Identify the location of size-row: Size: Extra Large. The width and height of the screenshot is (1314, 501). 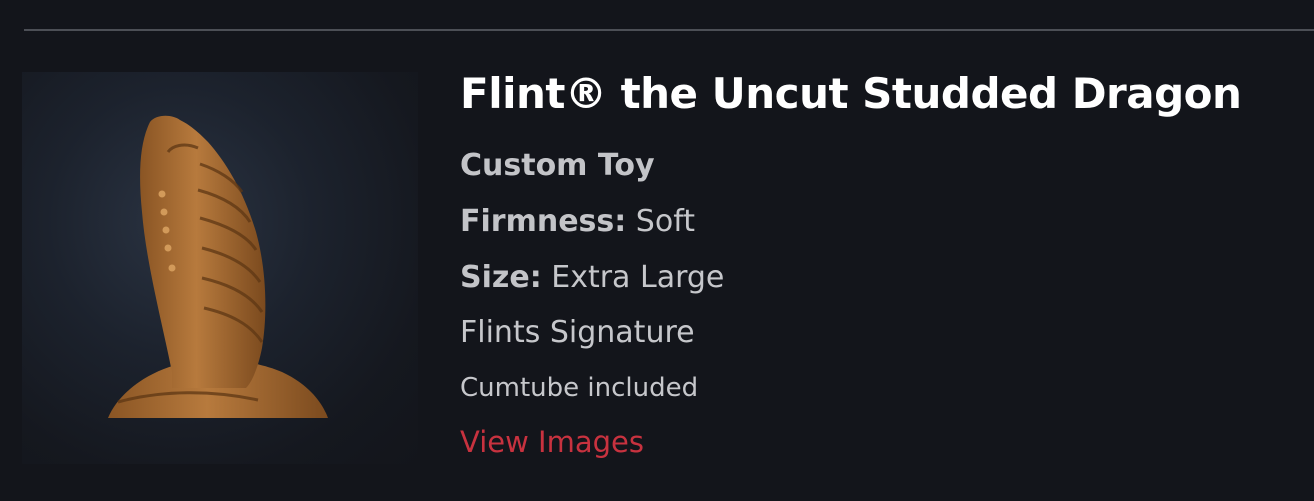
(592, 278).